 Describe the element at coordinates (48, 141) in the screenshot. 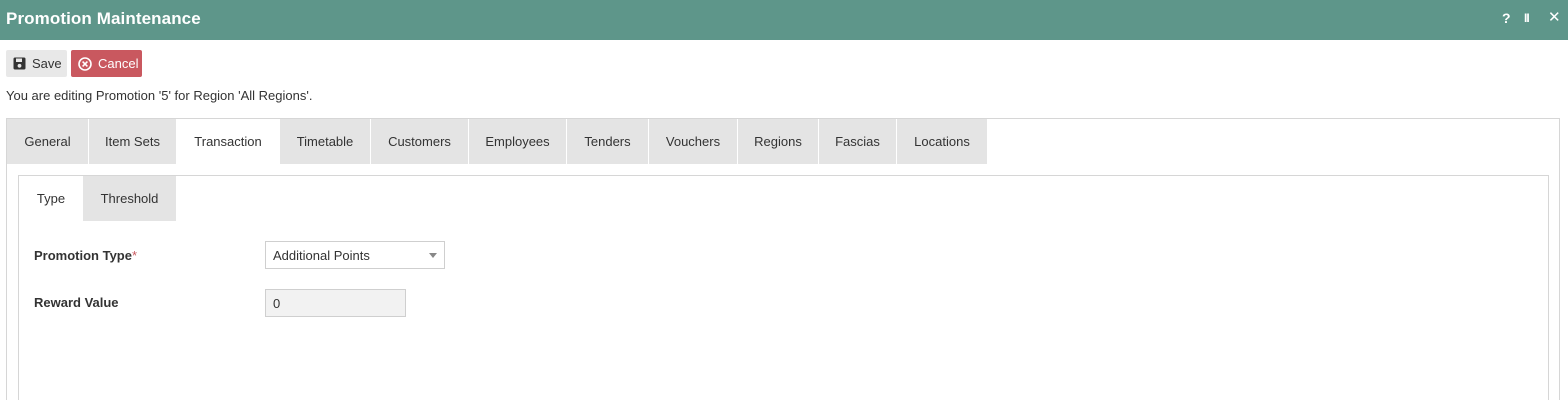

I see `tab-general: General` at that location.